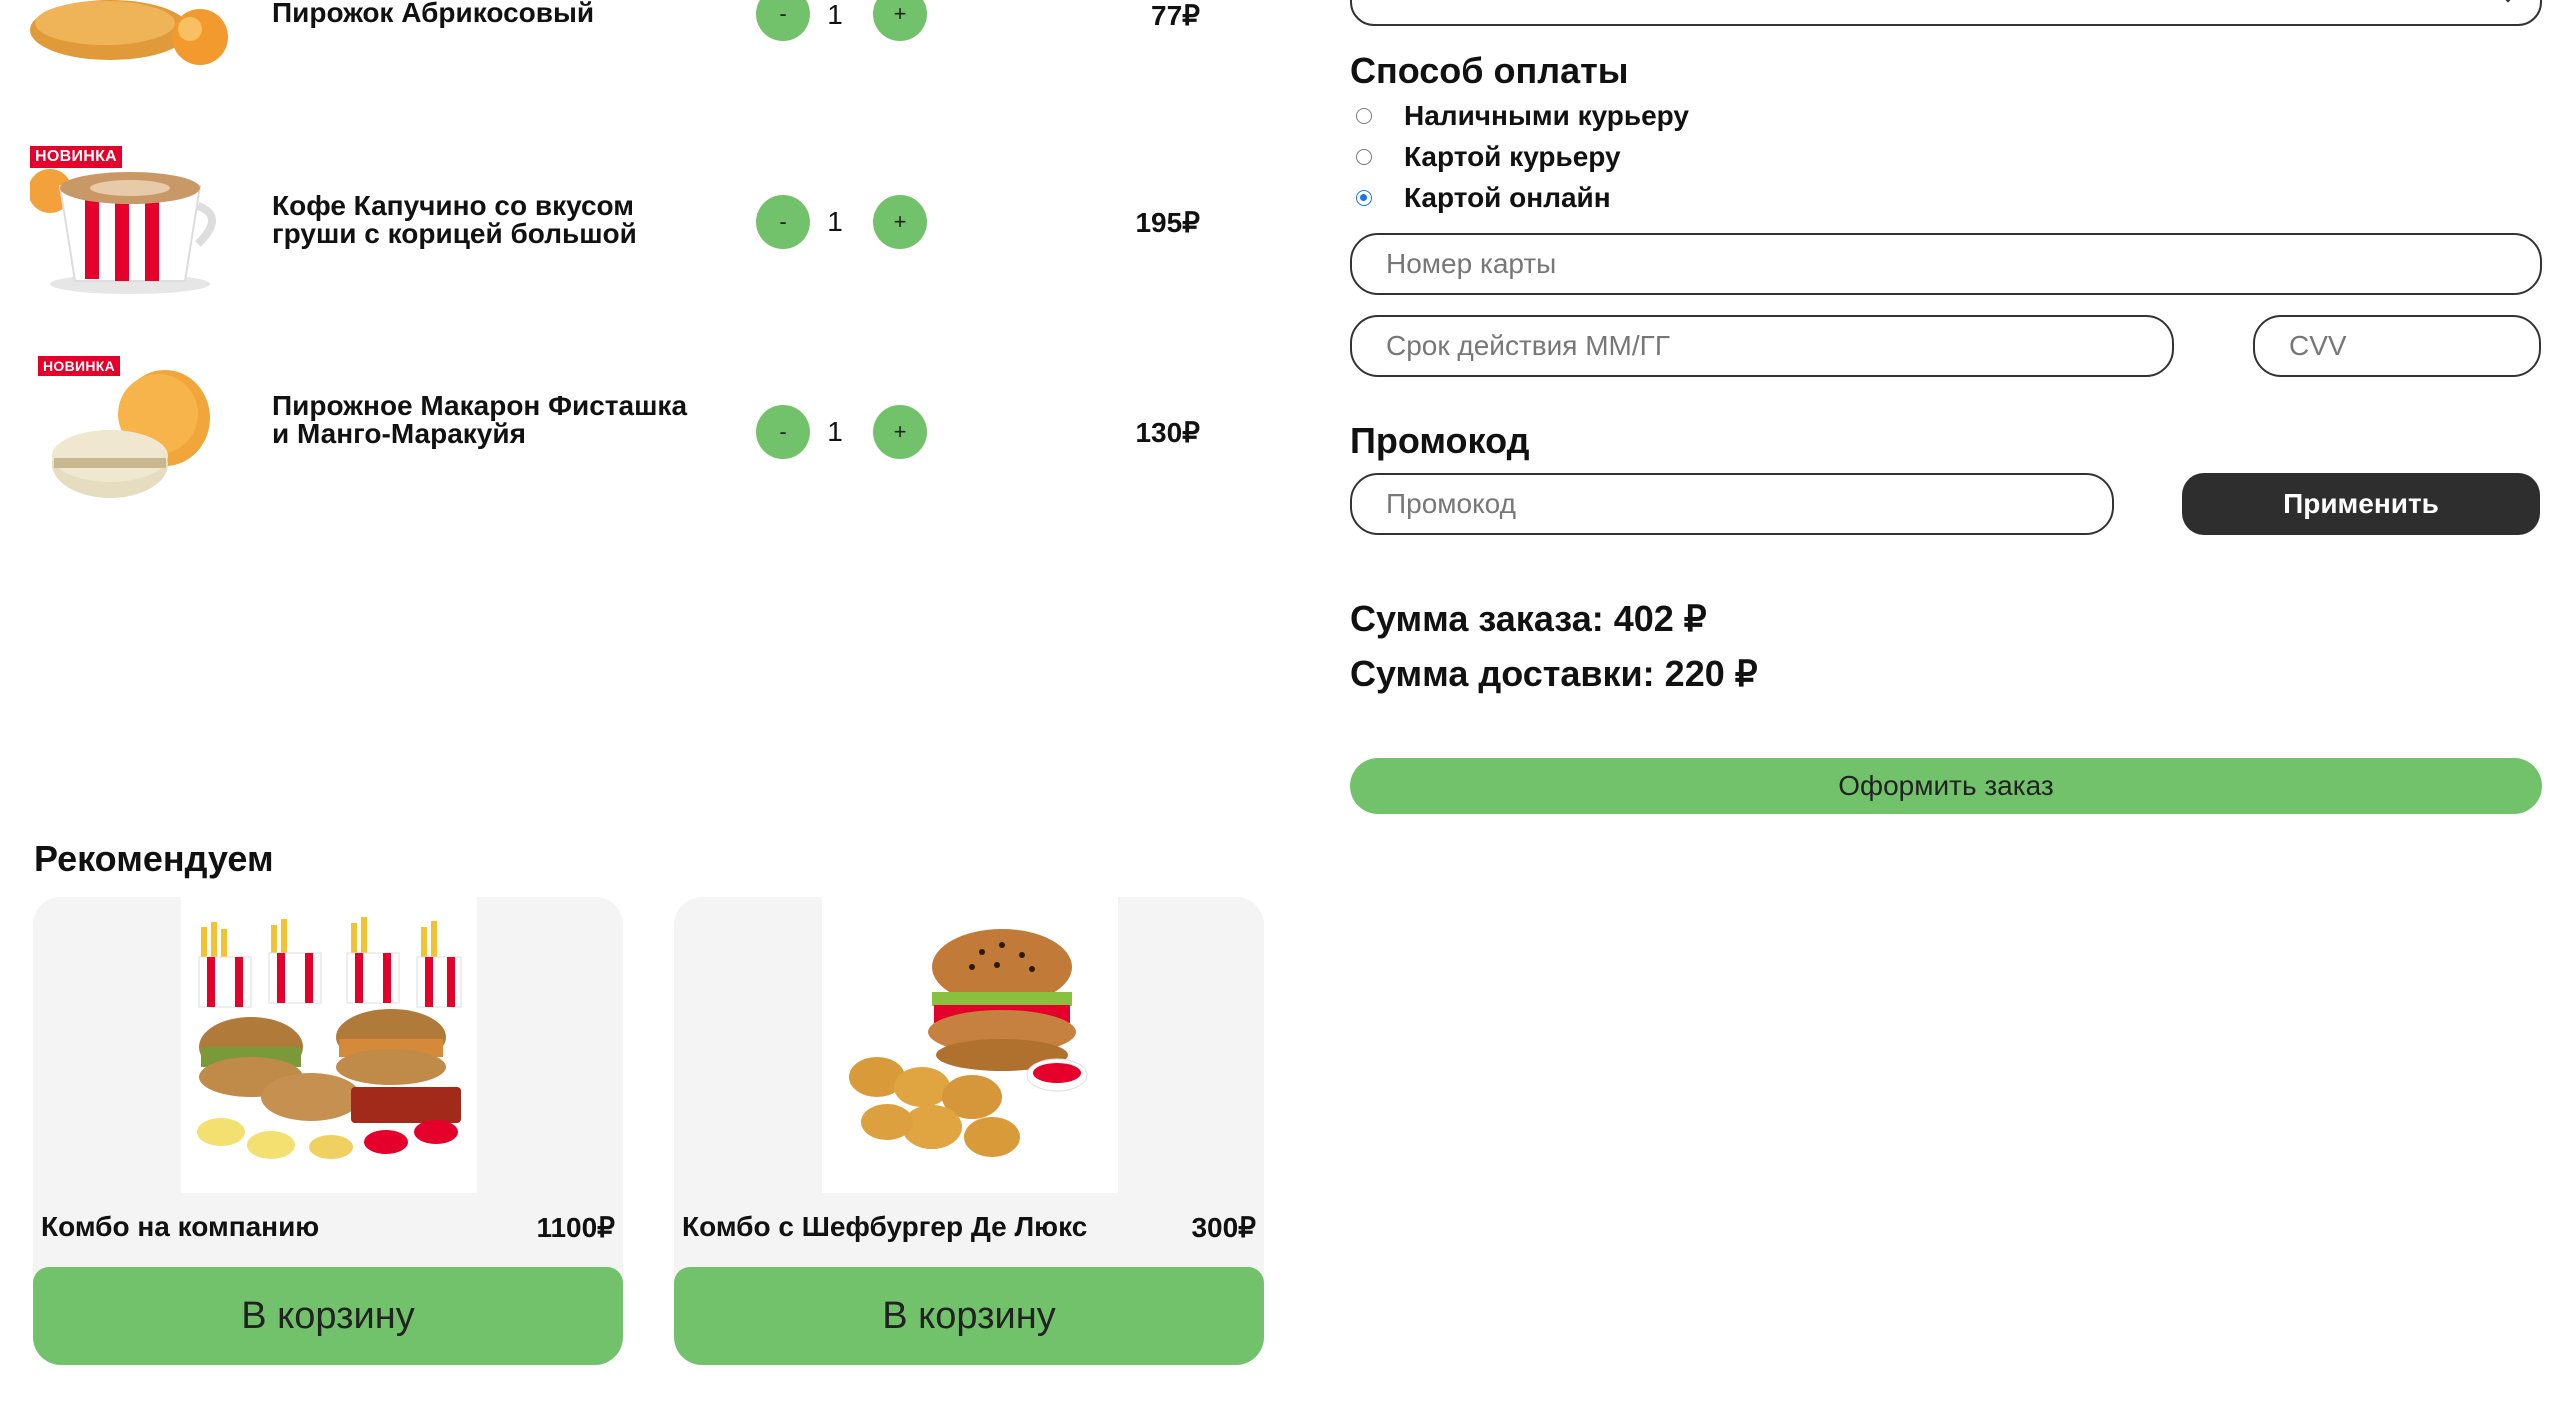  I want to click on item-price: 130₽, so click(1167, 432).